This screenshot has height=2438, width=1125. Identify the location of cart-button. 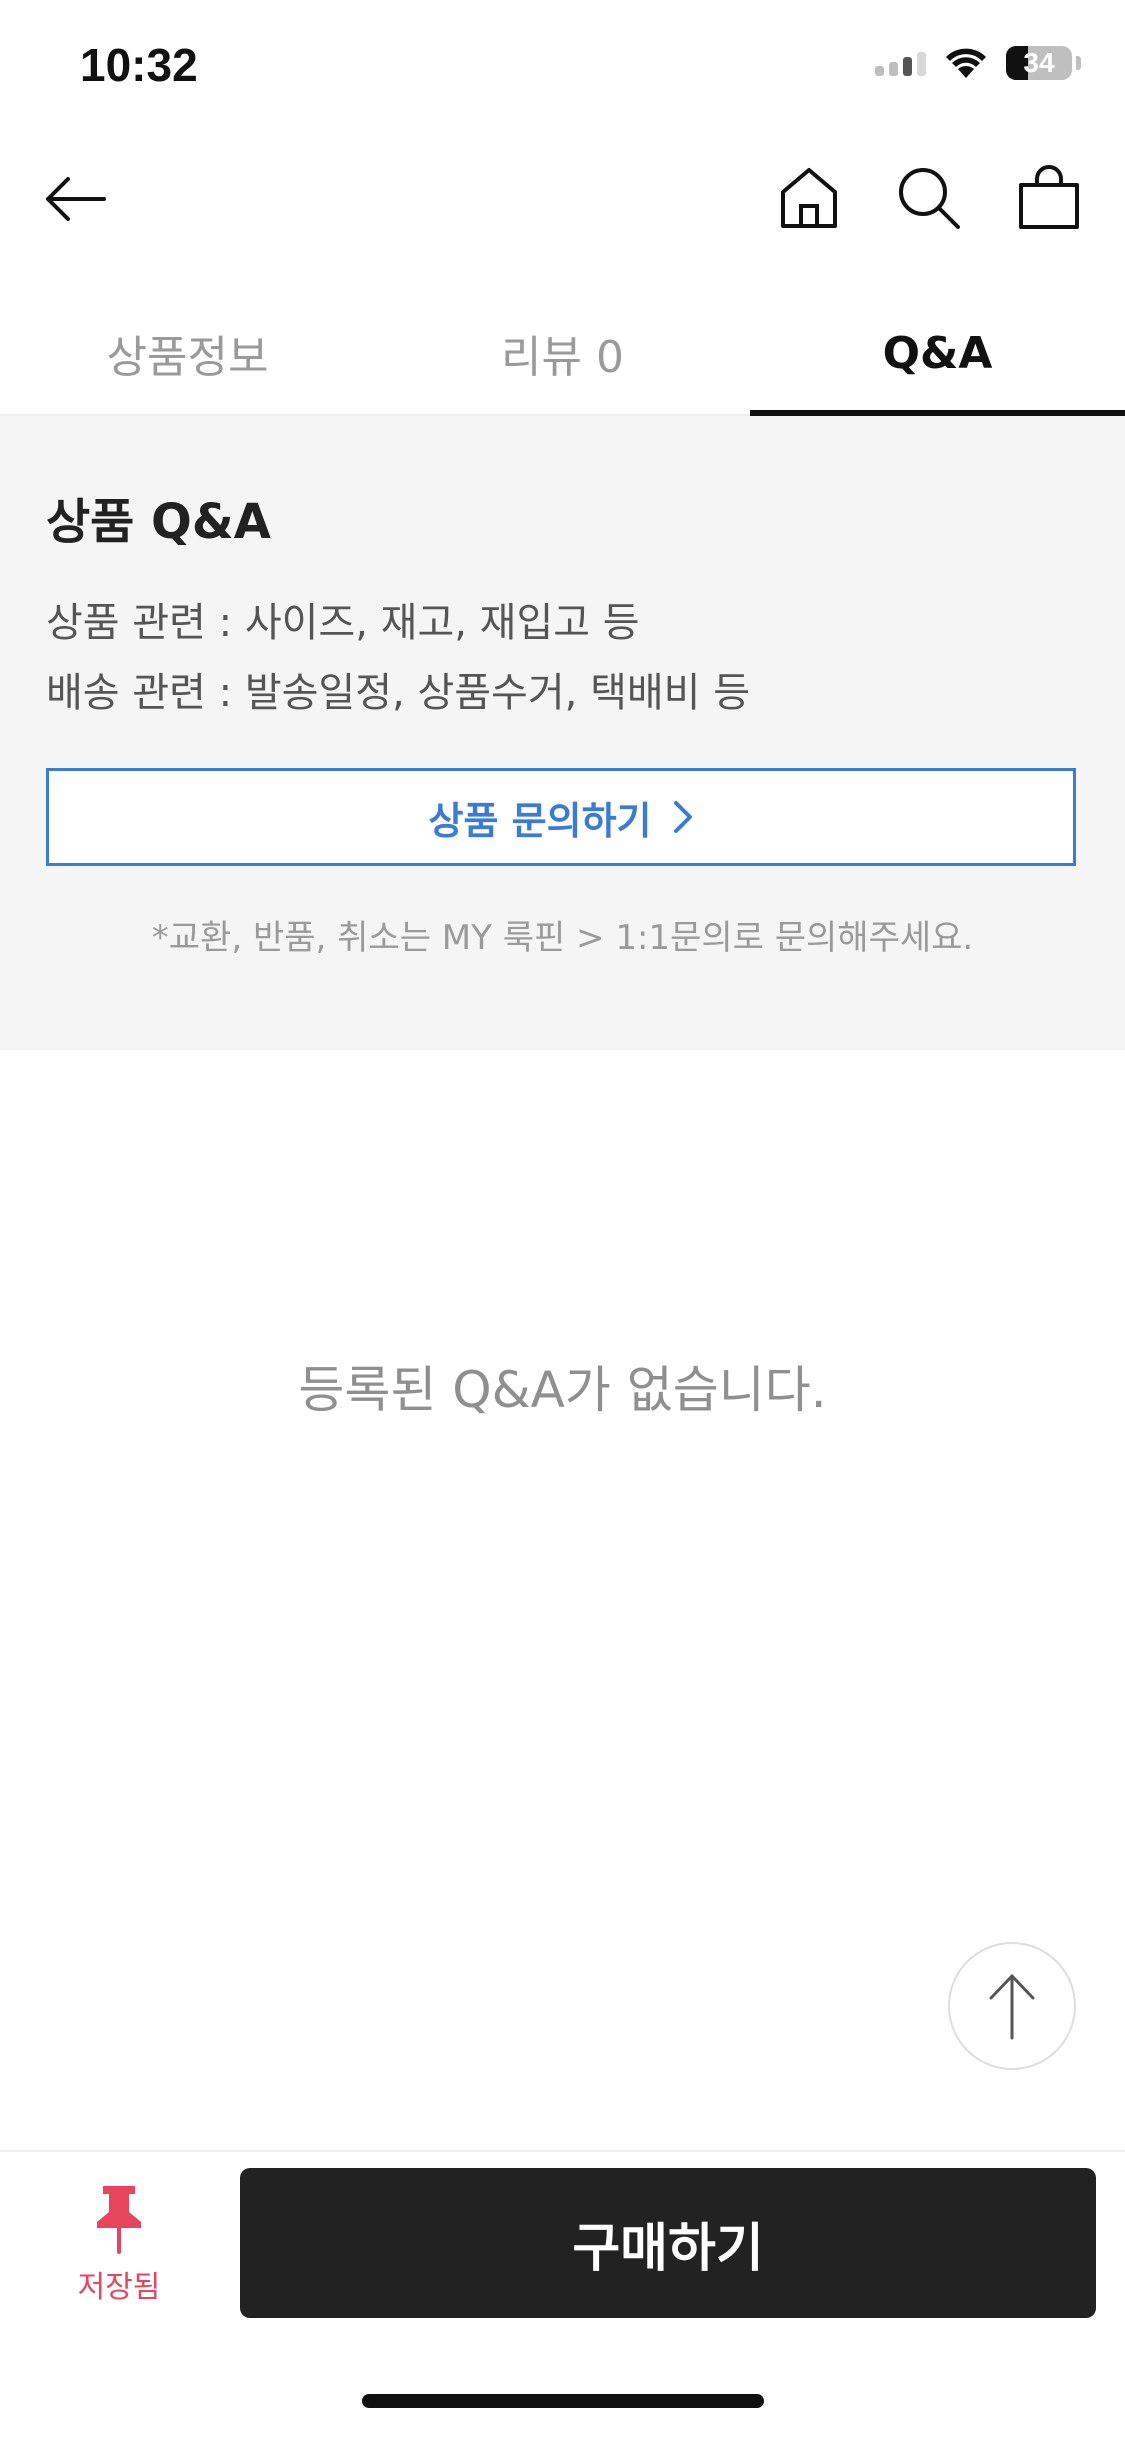
(1049, 198).